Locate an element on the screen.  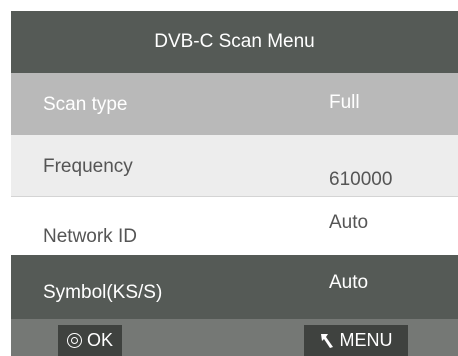
menu-button: MENU is located at coordinates (356, 340).